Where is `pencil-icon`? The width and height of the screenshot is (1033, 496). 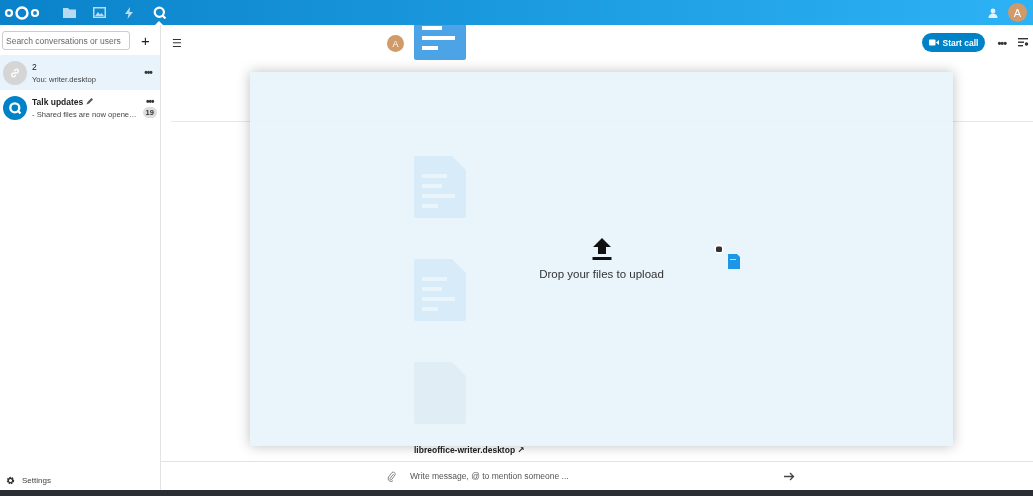 pencil-icon is located at coordinates (90, 101).